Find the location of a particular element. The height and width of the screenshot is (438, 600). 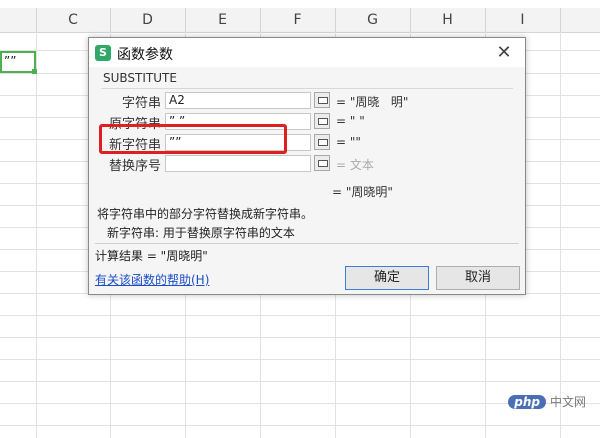

php-watermark: php 中文网 is located at coordinates (547, 401).